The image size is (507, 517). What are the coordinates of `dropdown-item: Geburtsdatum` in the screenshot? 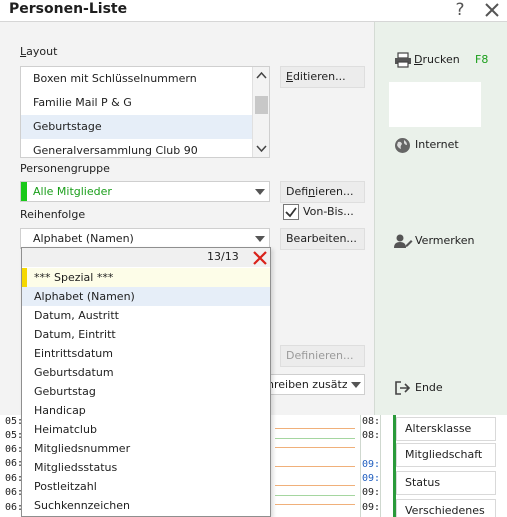 It's located at (146, 372).